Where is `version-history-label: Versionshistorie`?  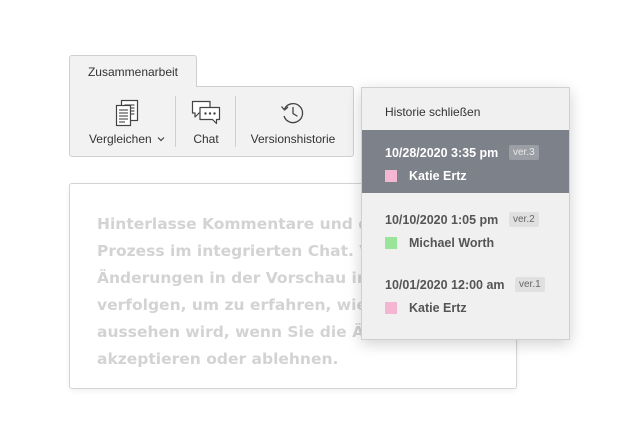 version-history-label: Versionshistorie is located at coordinates (293, 139).